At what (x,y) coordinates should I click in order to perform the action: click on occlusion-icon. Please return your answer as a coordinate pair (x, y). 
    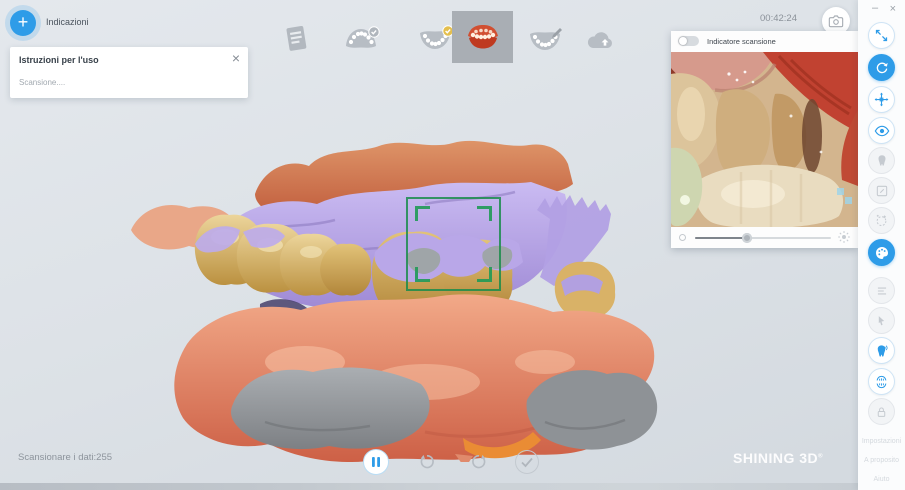
    Looking at the image, I should click on (482, 37).